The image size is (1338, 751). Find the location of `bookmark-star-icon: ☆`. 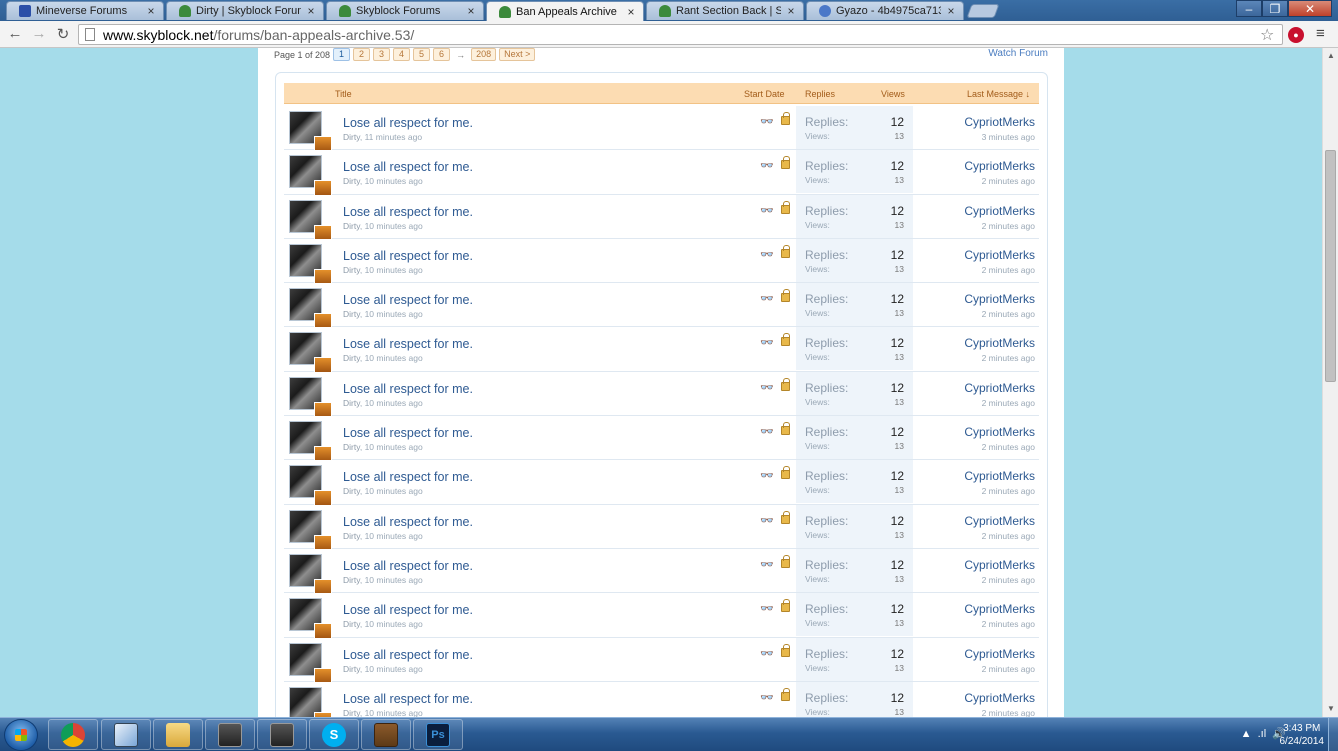

bookmark-star-icon: ☆ is located at coordinates (1267, 35).